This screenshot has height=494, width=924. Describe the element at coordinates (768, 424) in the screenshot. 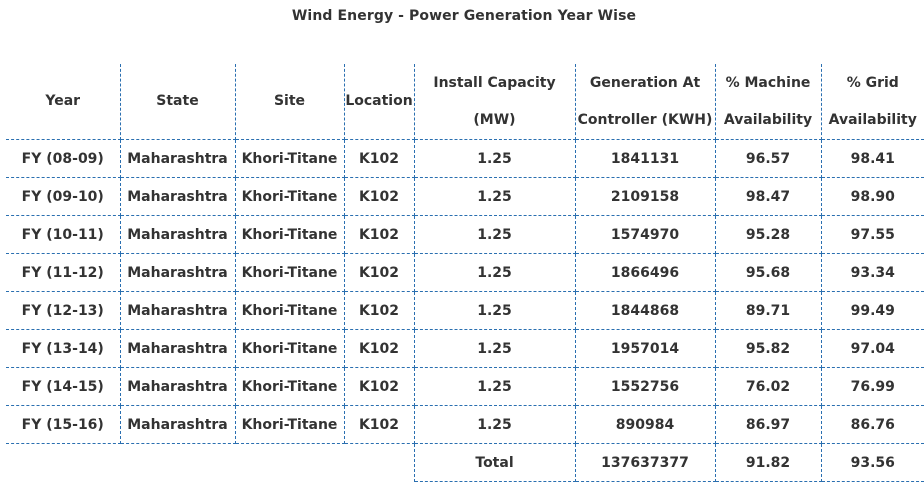

I see `cell-machine-availability: 86.97` at that location.